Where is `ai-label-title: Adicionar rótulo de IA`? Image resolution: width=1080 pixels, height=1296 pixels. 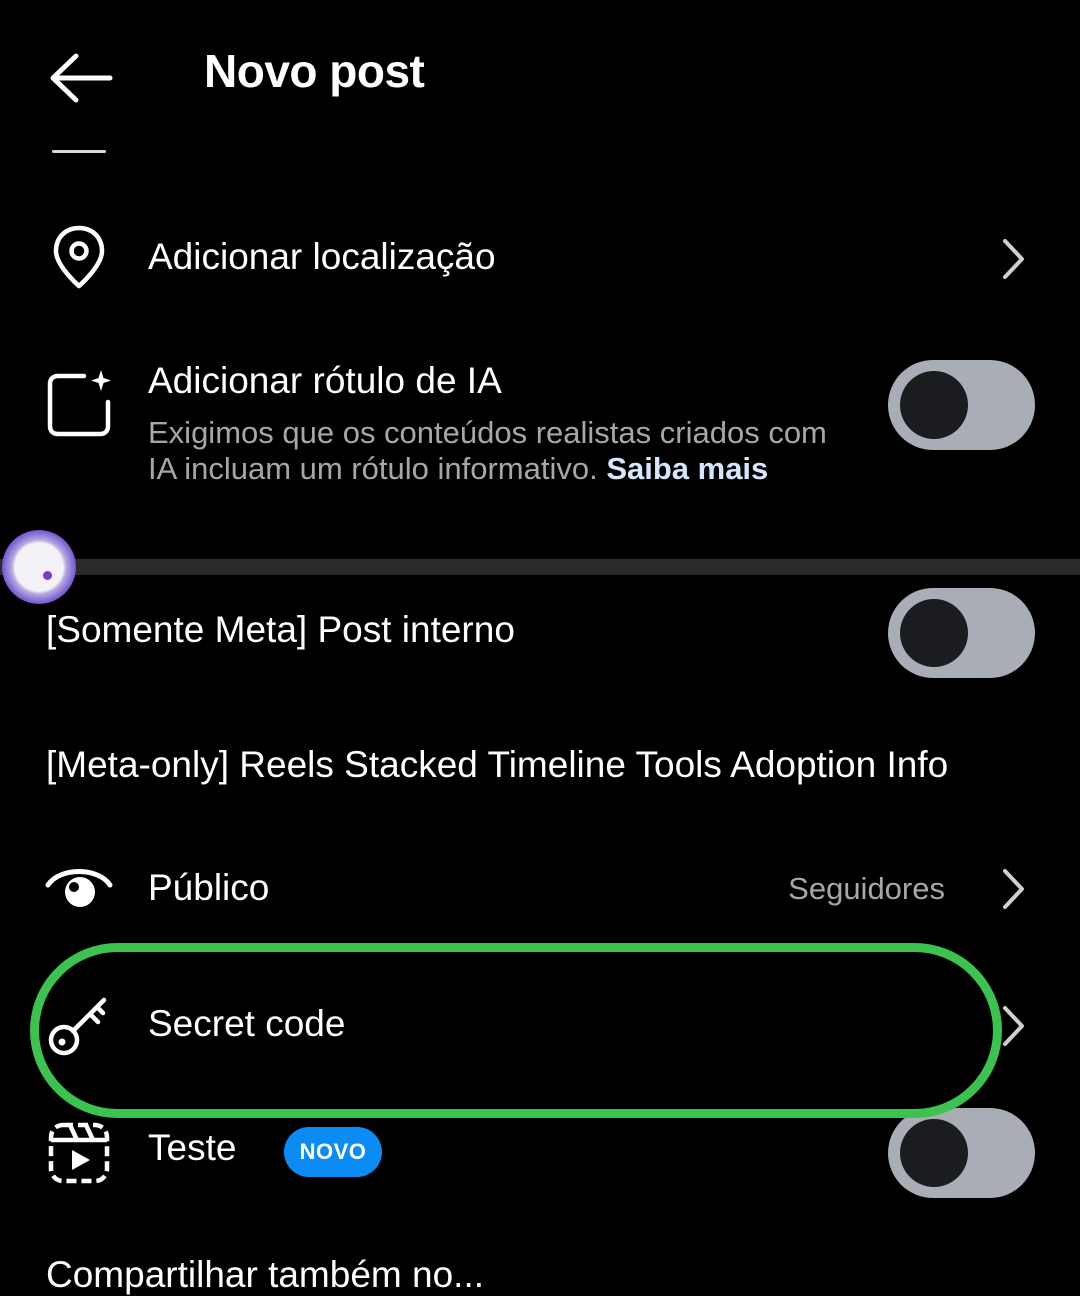
ai-label-title: Adicionar rótulo de IA is located at coordinates (325, 380).